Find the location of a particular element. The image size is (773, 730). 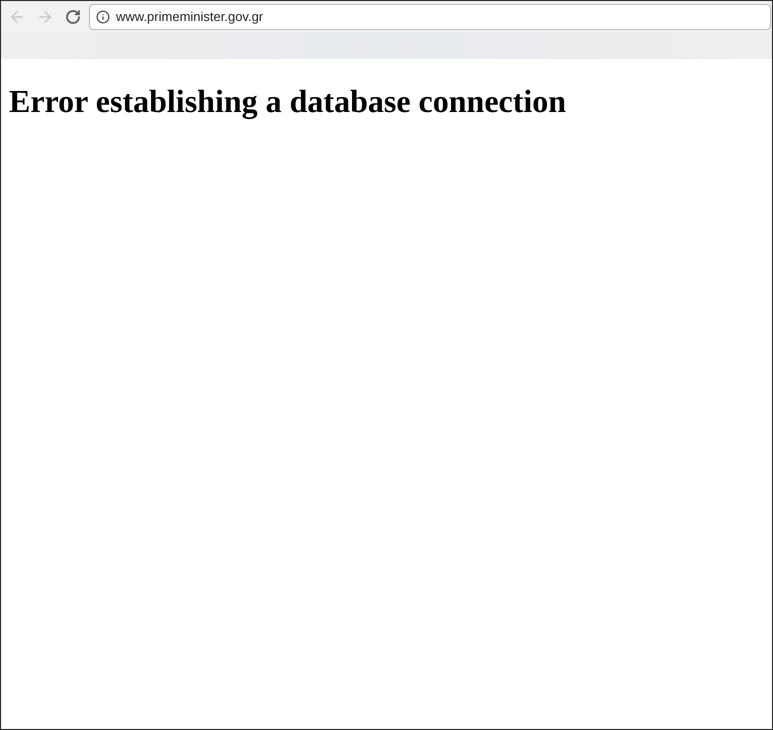

url-text: www.primeminister.gov.gr is located at coordinates (190, 17).